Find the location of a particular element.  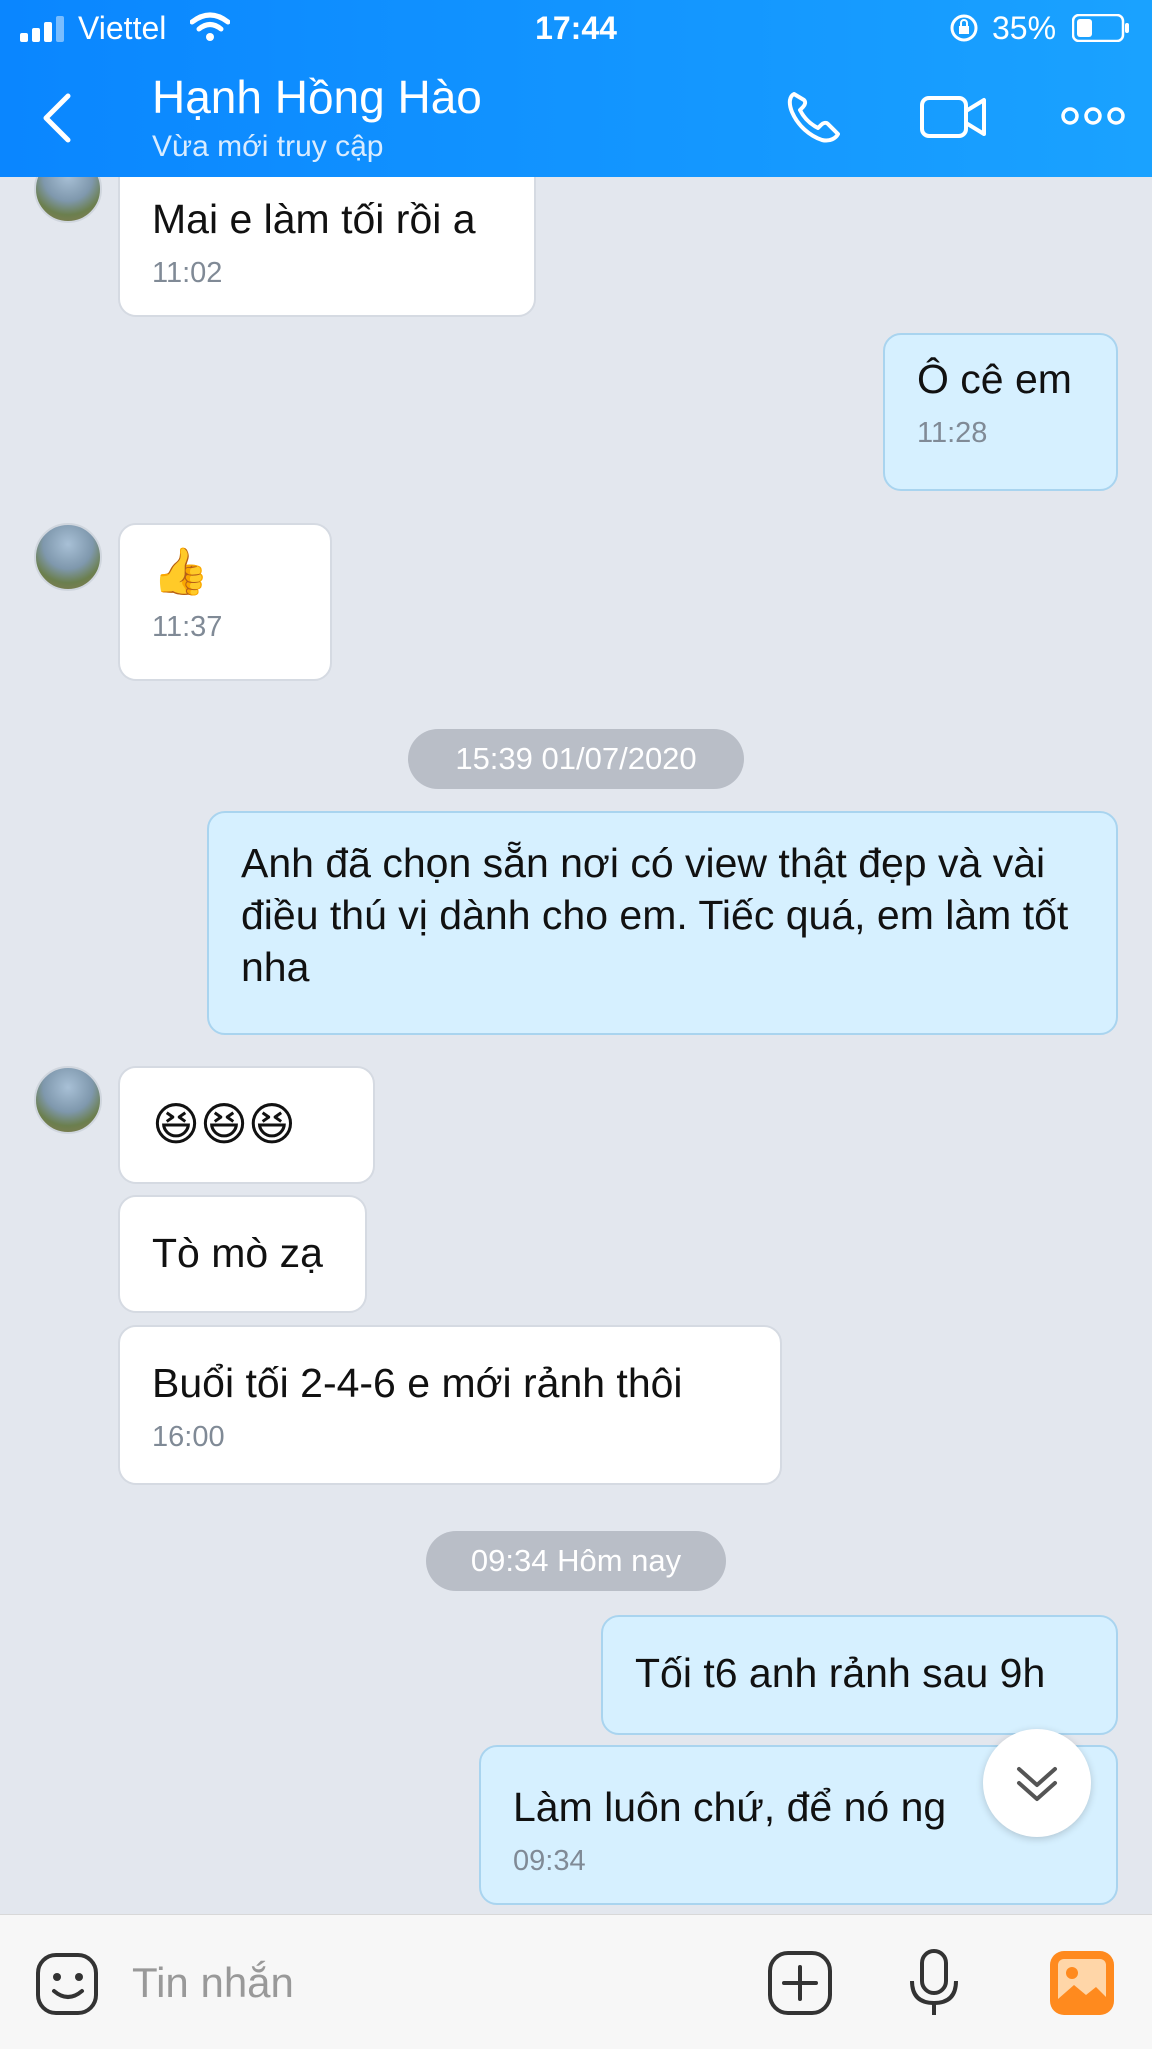

date-separator: 15:39 01/07/2020 is located at coordinates (576, 759).